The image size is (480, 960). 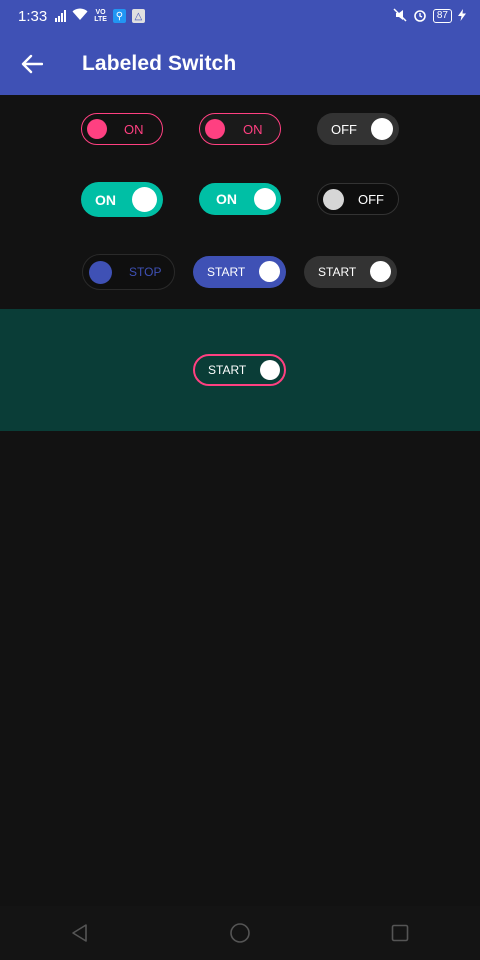 I want to click on status-time: 1:33, so click(x=33, y=16).